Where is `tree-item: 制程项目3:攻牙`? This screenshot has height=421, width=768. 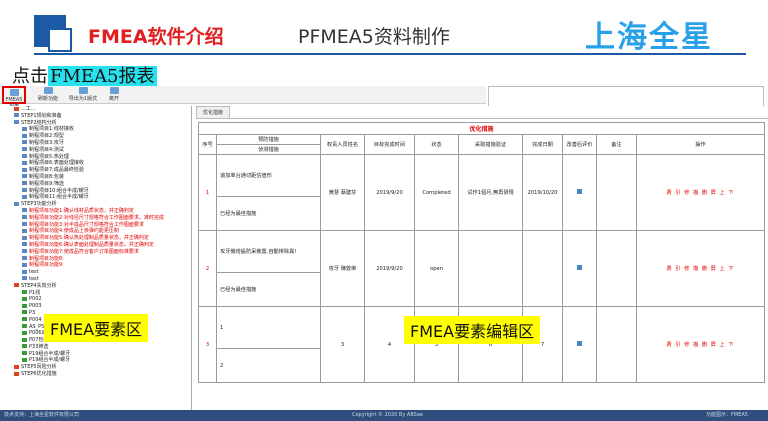 tree-item: 制程项目3:攻牙 is located at coordinates (95, 143).